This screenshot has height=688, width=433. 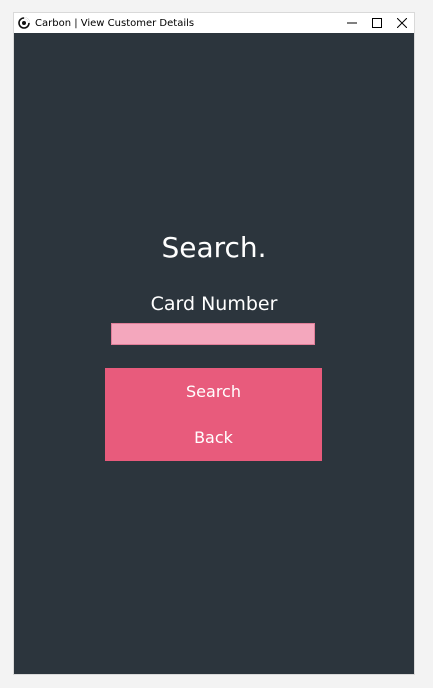 I want to click on minimize-icon, so click(x=351, y=23).